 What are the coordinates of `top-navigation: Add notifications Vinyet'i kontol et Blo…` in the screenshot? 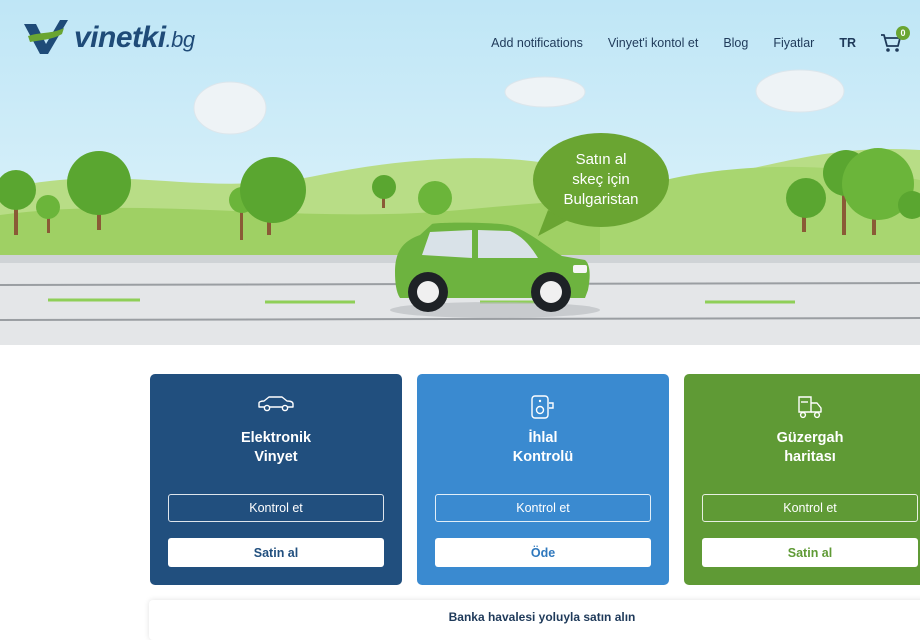 It's located at (688, 39).